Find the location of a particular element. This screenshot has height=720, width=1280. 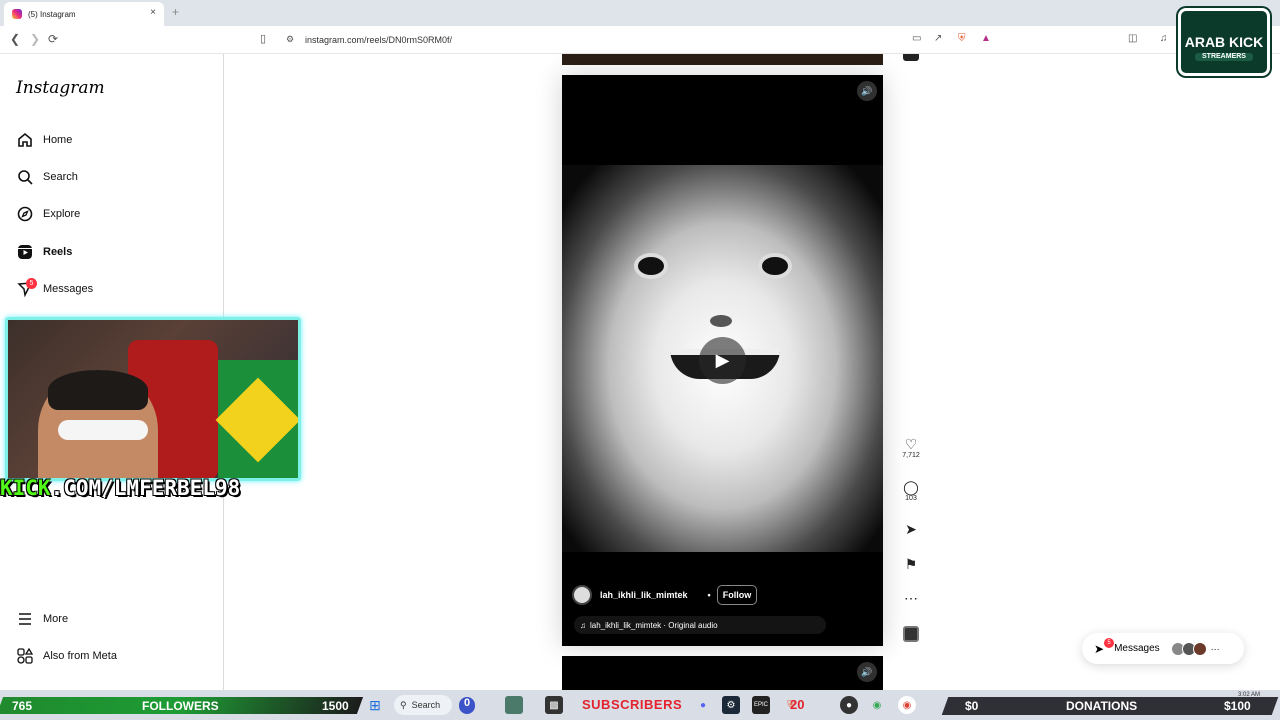

steam-icon: ⚙ is located at coordinates (731, 705).